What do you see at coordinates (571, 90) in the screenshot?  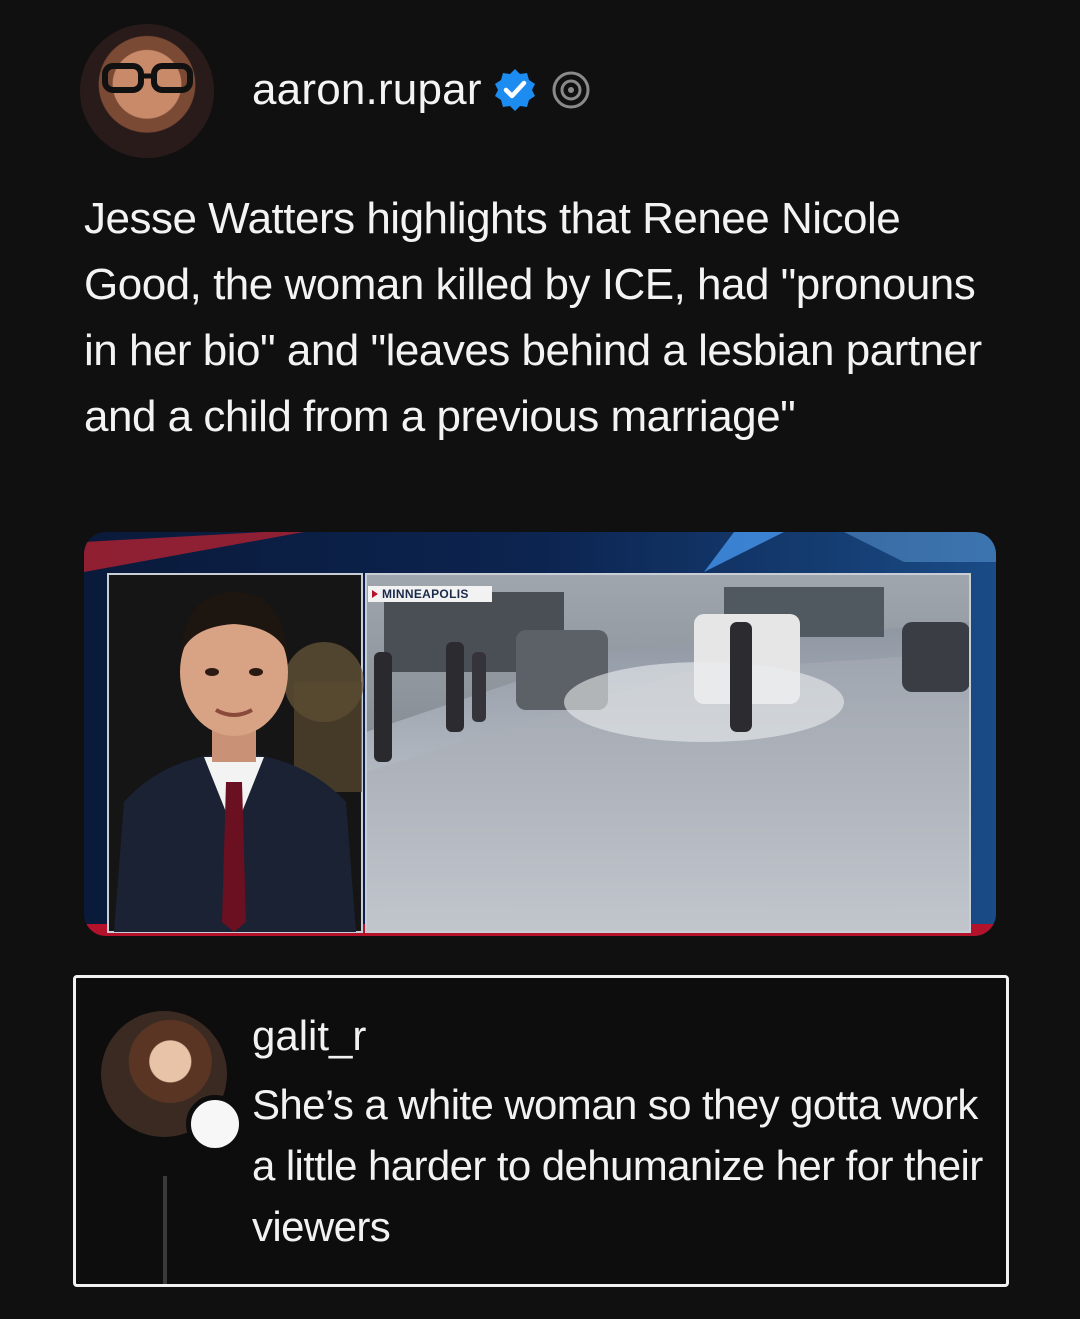 I see `threads-icon` at bounding box center [571, 90].